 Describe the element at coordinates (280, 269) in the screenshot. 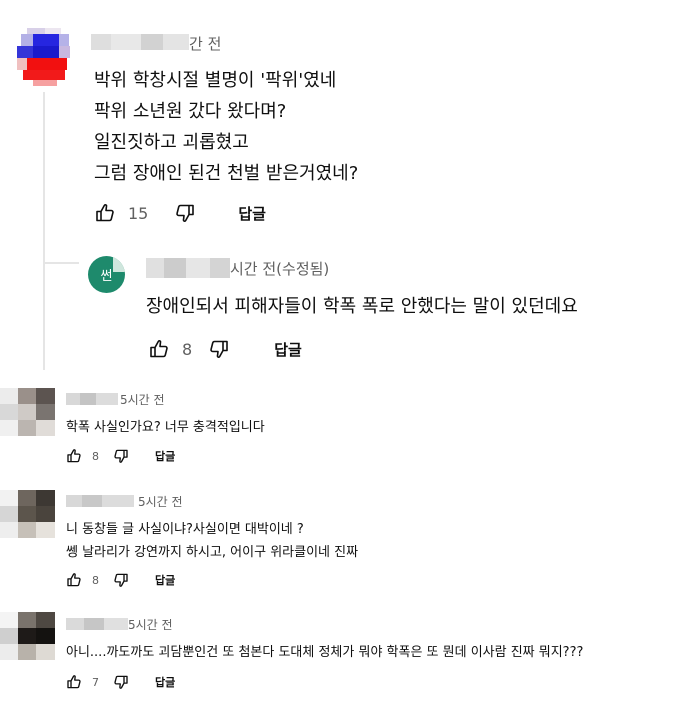

I see `timestamp: 시간 전(수정됨)` at that location.